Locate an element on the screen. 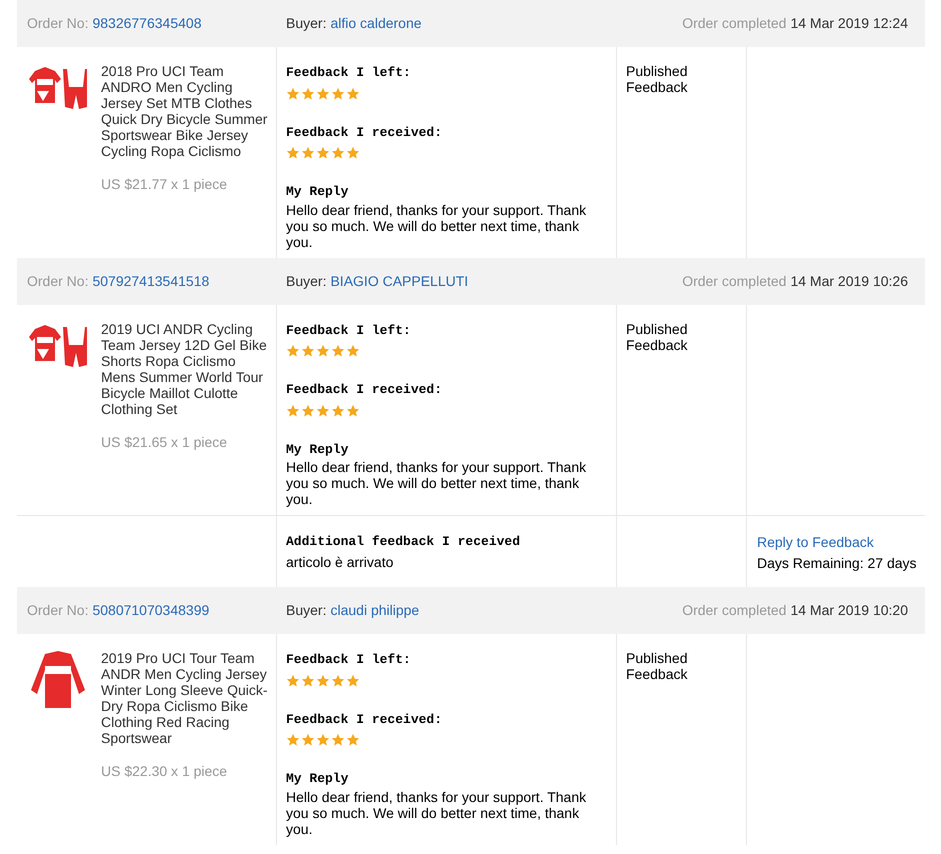 Image resolution: width=941 pixels, height=854 pixels. order-number-link: 507927413541518 is located at coordinates (151, 281).